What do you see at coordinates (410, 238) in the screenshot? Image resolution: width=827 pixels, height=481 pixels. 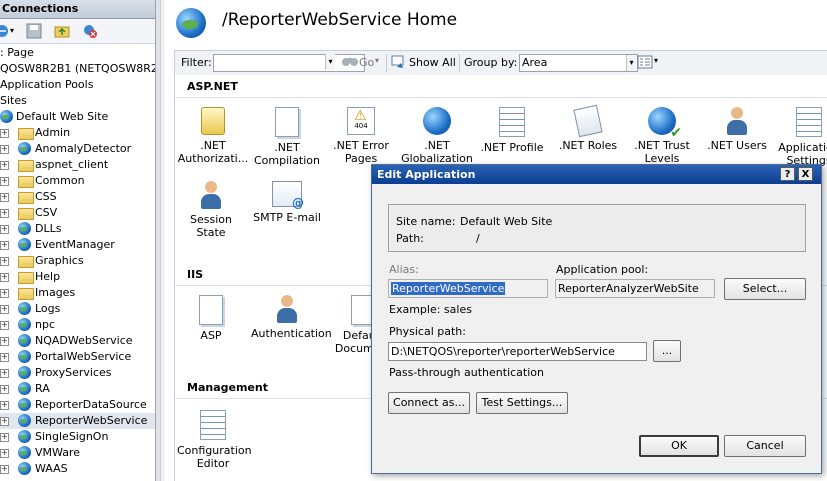 I see `path-label: Path:` at bounding box center [410, 238].